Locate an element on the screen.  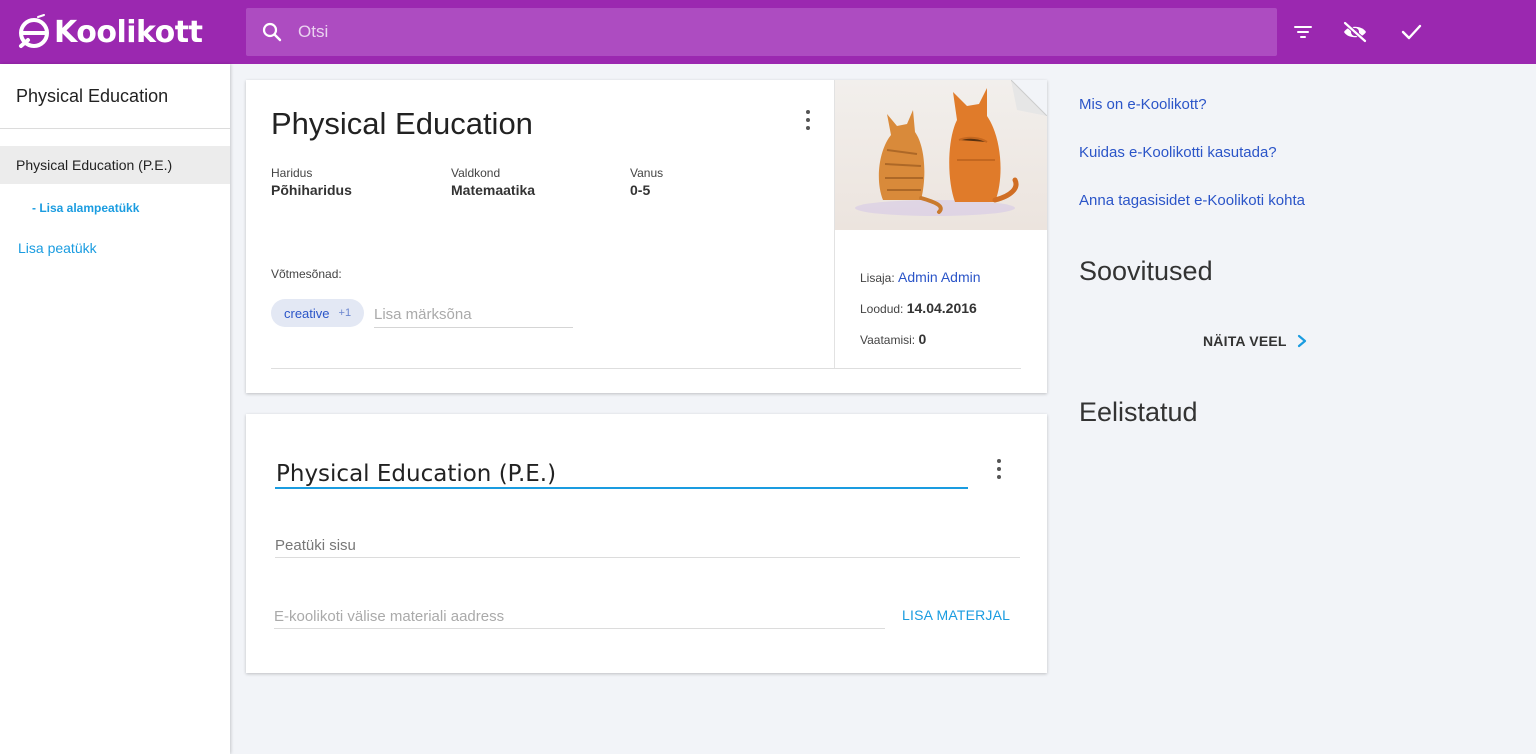
keywords-label: Võtmesõnad: is located at coordinates (306, 274).